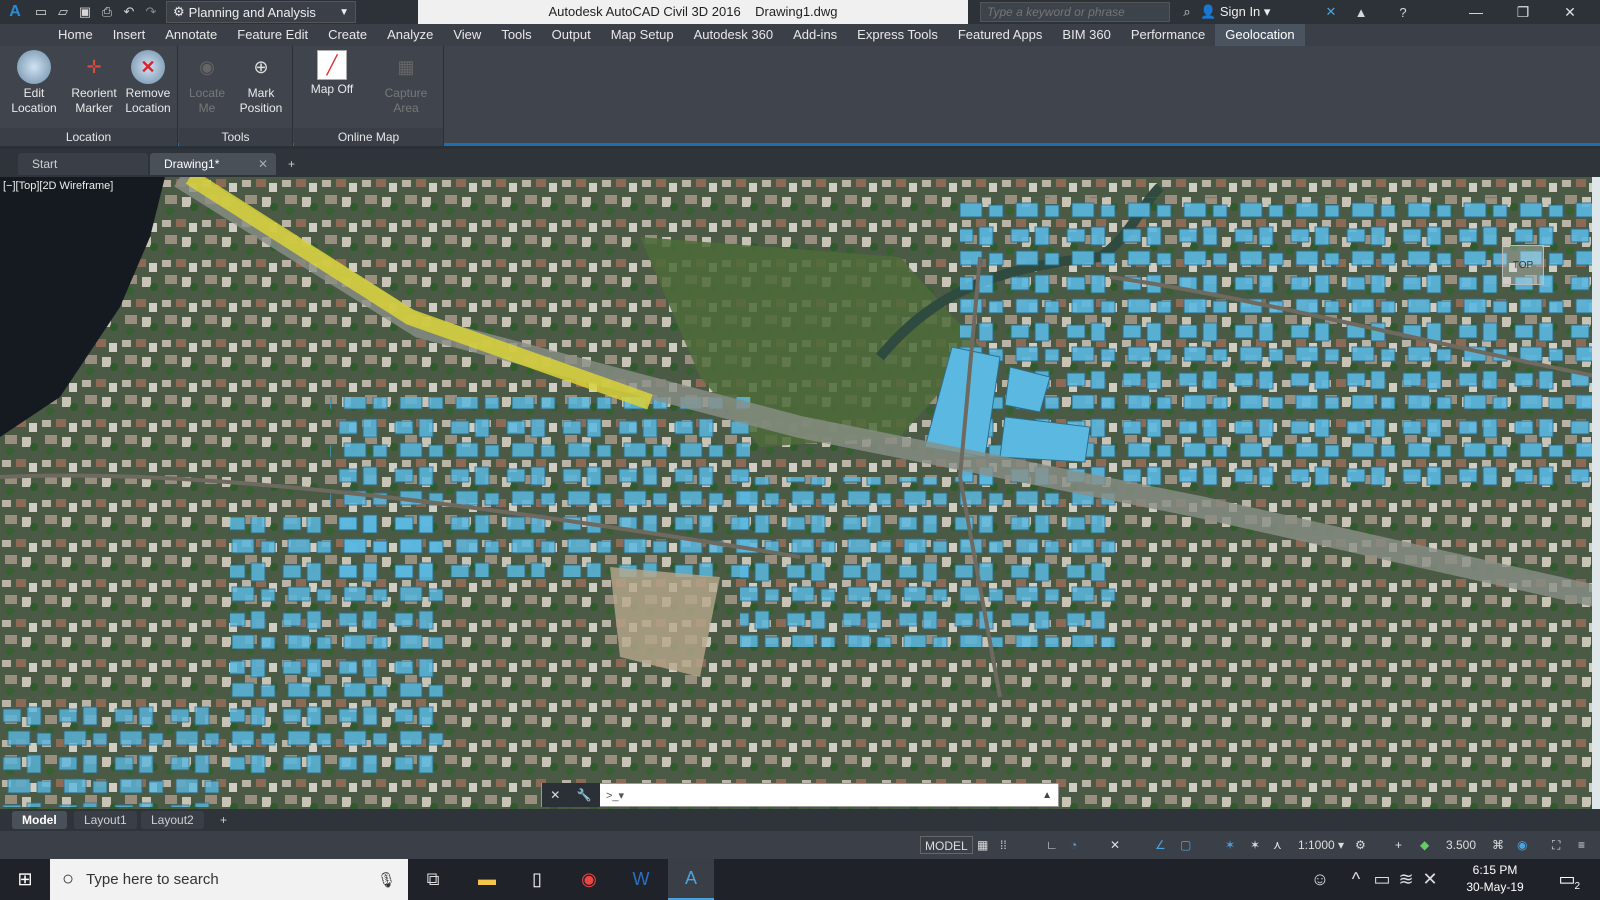 Image resolution: width=1600 pixels, height=900 pixels. I want to click on autocad-taskbar-icon: A, so click(691, 879).